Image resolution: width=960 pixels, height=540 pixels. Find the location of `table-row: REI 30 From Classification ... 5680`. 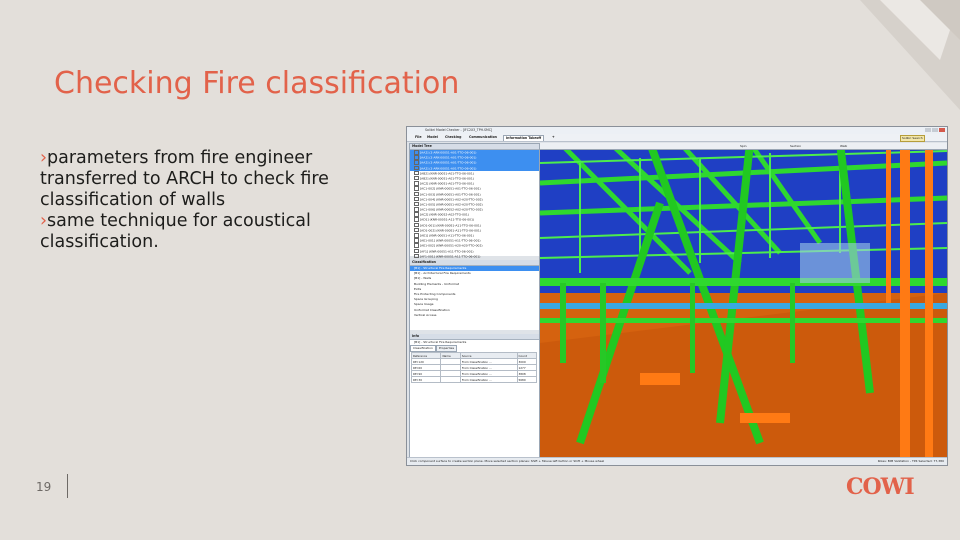

table-row: REI 30 From Classification ... 5680 is located at coordinates (473, 380).